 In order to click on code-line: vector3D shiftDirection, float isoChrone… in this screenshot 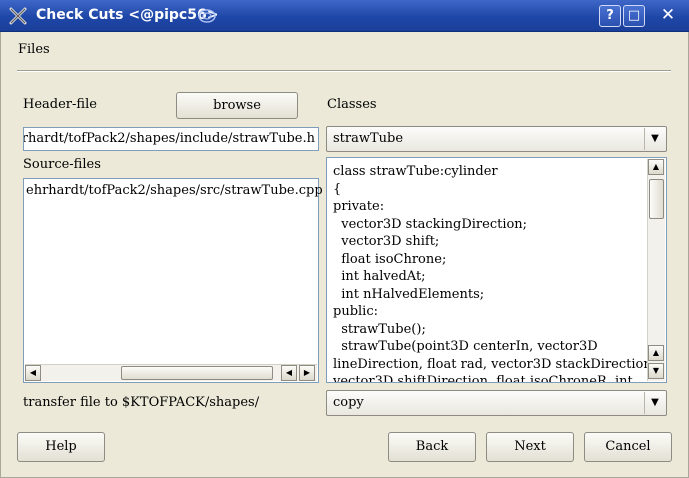, I will do `click(483, 378)`.